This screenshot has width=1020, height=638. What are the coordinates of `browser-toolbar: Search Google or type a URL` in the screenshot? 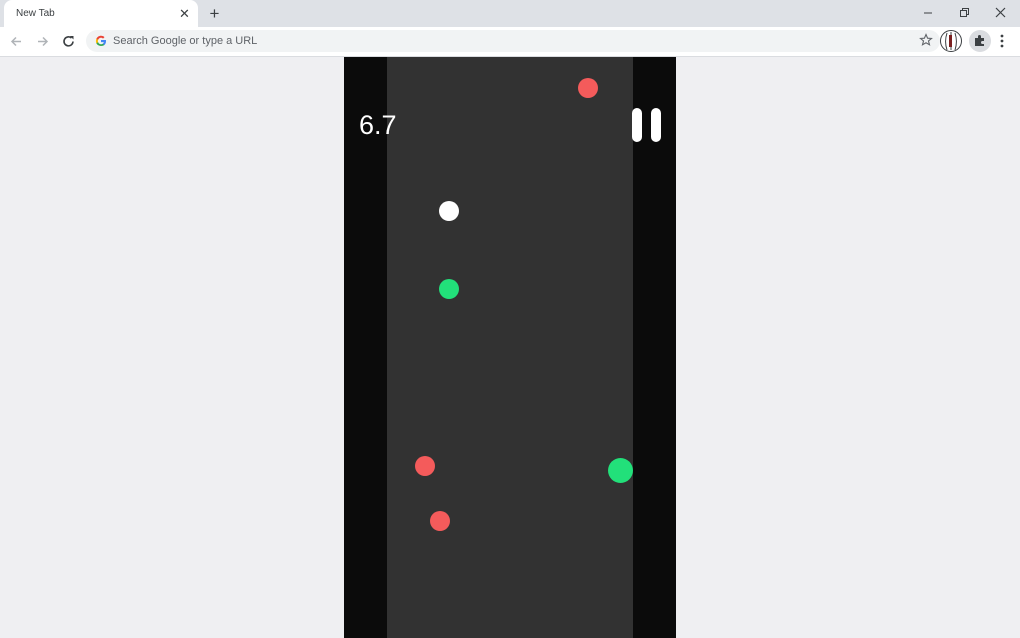 It's located at (510, 42).